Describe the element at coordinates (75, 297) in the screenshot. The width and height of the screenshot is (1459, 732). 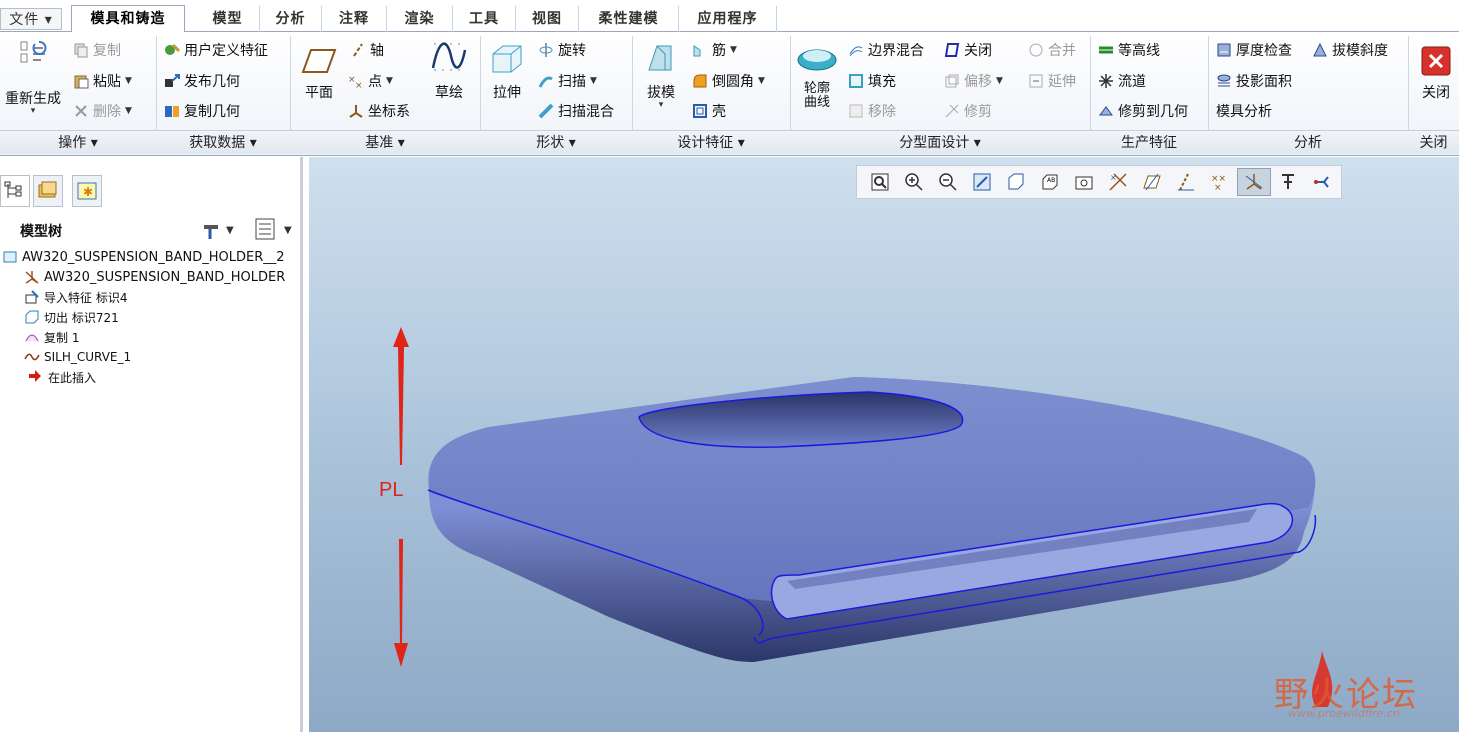
I see `tree-item-import-feature: 导入特征 标识4` at that location.